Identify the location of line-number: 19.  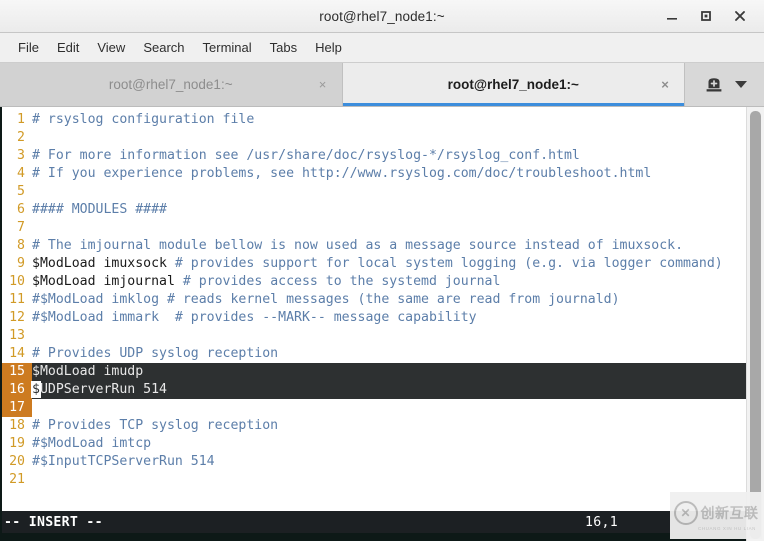
(17, 443).